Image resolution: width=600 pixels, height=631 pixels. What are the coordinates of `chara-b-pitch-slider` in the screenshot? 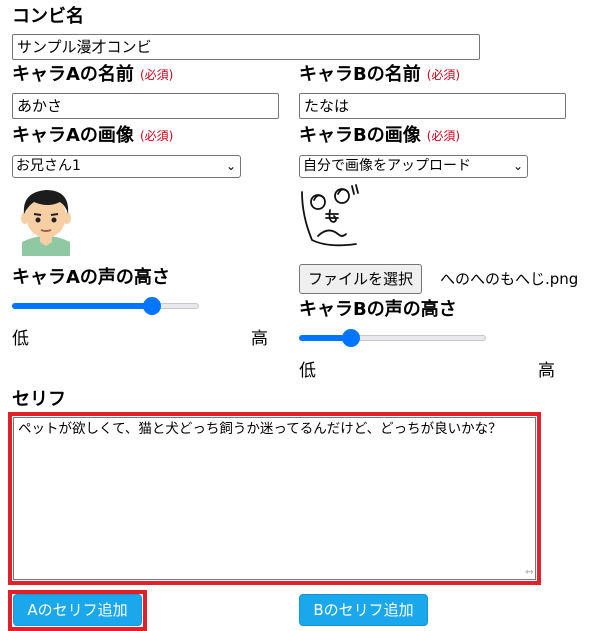 It's located at (392, 338).